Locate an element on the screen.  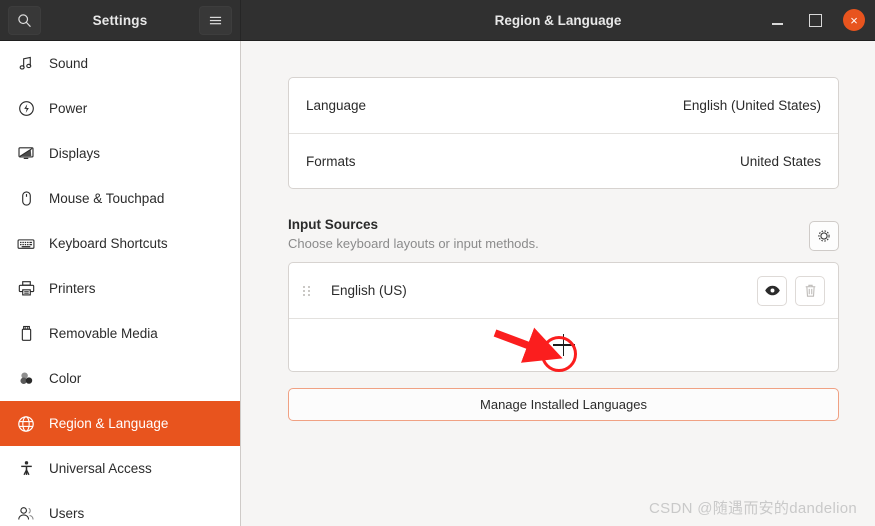
preview-layout-button is located at coordinates (772, 290).